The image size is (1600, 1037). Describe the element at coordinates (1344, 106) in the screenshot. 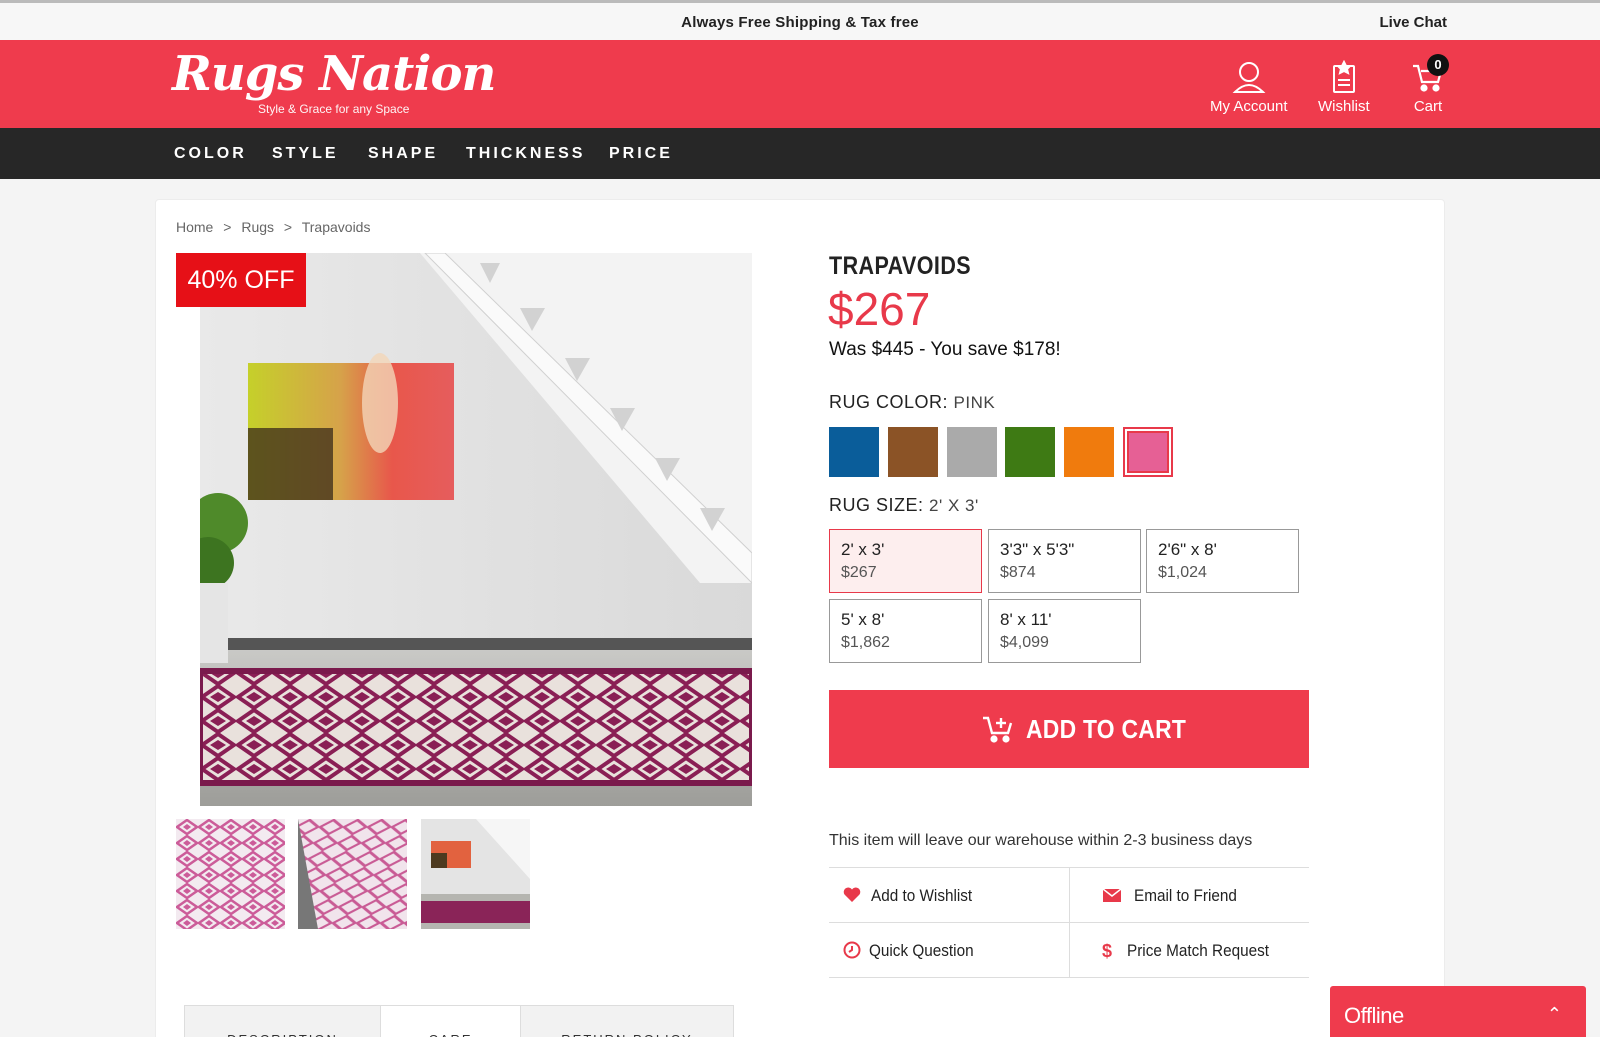

I see `wishlist-label: Wishlist` at that location.